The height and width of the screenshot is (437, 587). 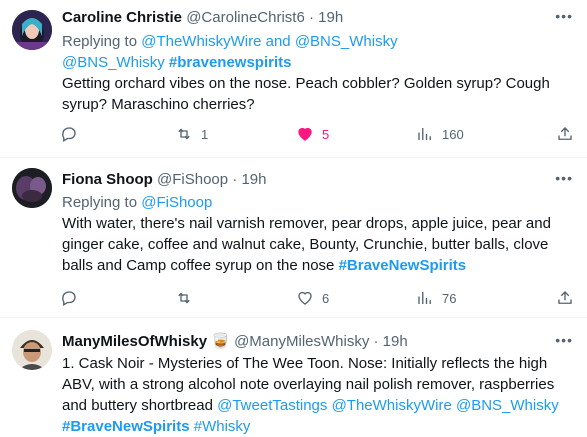 What do you see at coordinates (318, 202) in the screenshot?
I see `reply-context: Replying to @FiShoop` at bounding box center [318, 202].